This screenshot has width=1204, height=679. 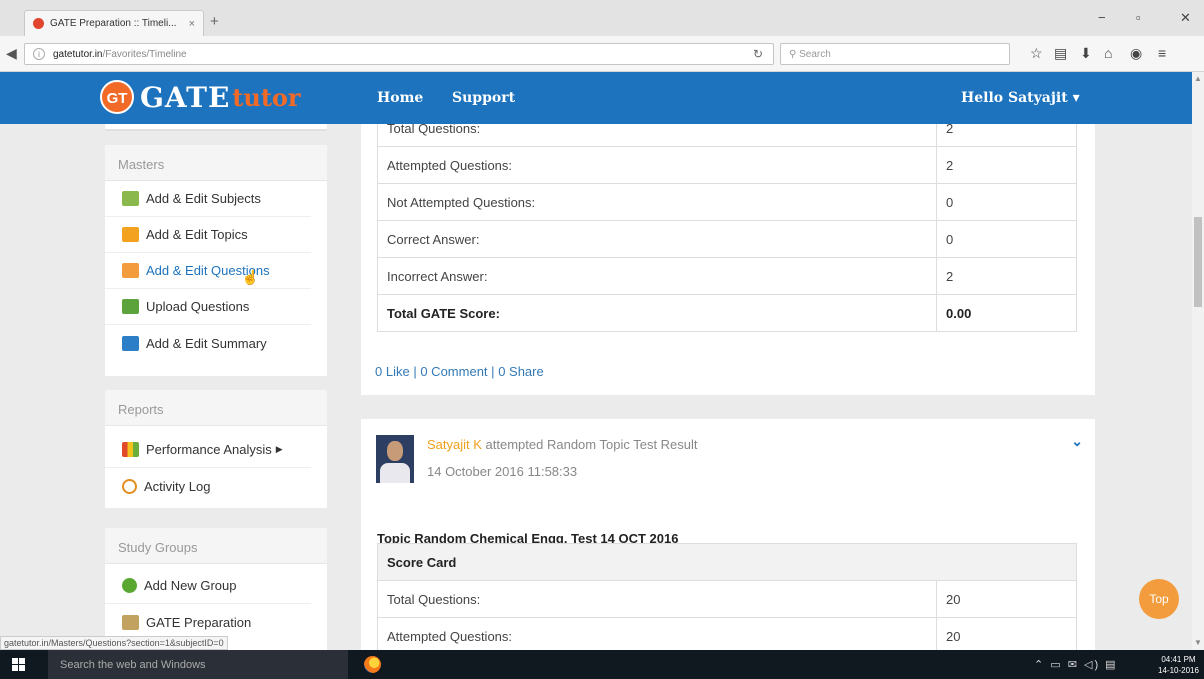 I want to click on scrollbar-thumb, so click(x=1198, y=262).